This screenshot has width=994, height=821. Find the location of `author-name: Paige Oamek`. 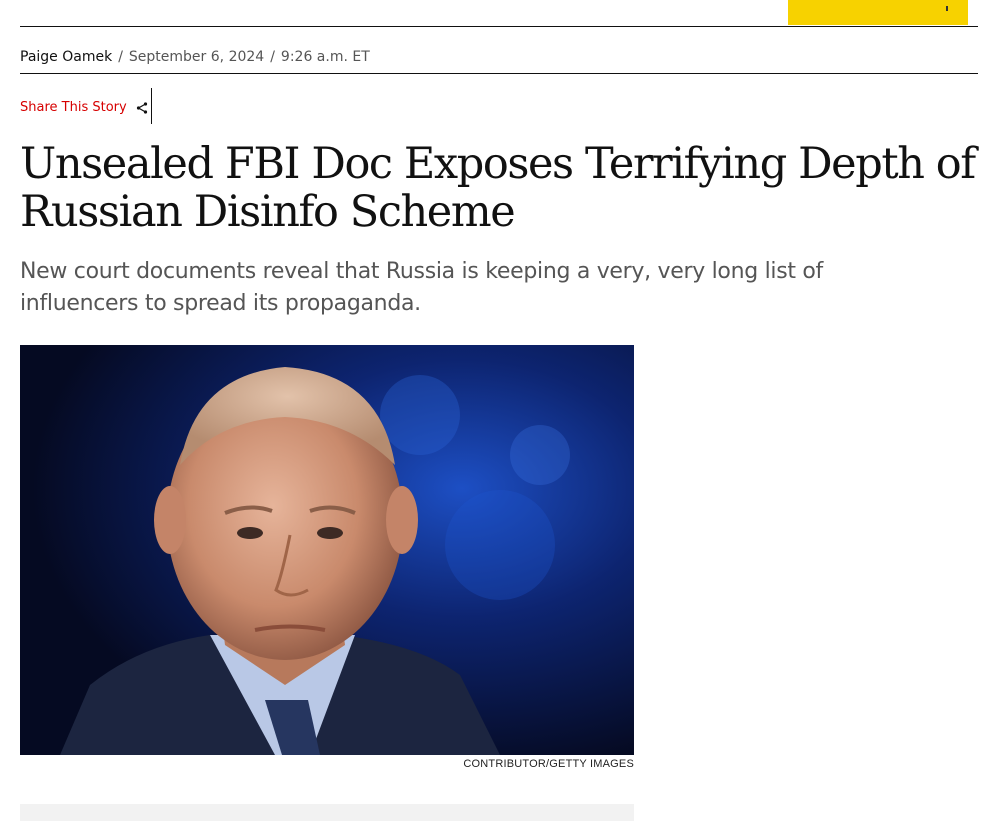

author-name: Paige Oamek is located at coordinates (66, 57).